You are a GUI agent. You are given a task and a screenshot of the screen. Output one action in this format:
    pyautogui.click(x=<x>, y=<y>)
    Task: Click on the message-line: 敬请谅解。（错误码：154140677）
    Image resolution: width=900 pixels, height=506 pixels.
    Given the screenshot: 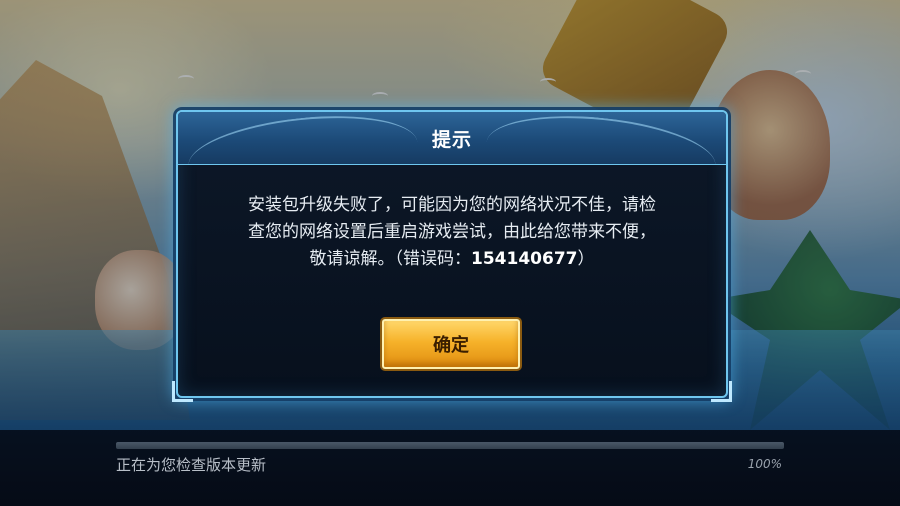 What is the action you would take?
    pyautogui.click(x=452, y=259)
    